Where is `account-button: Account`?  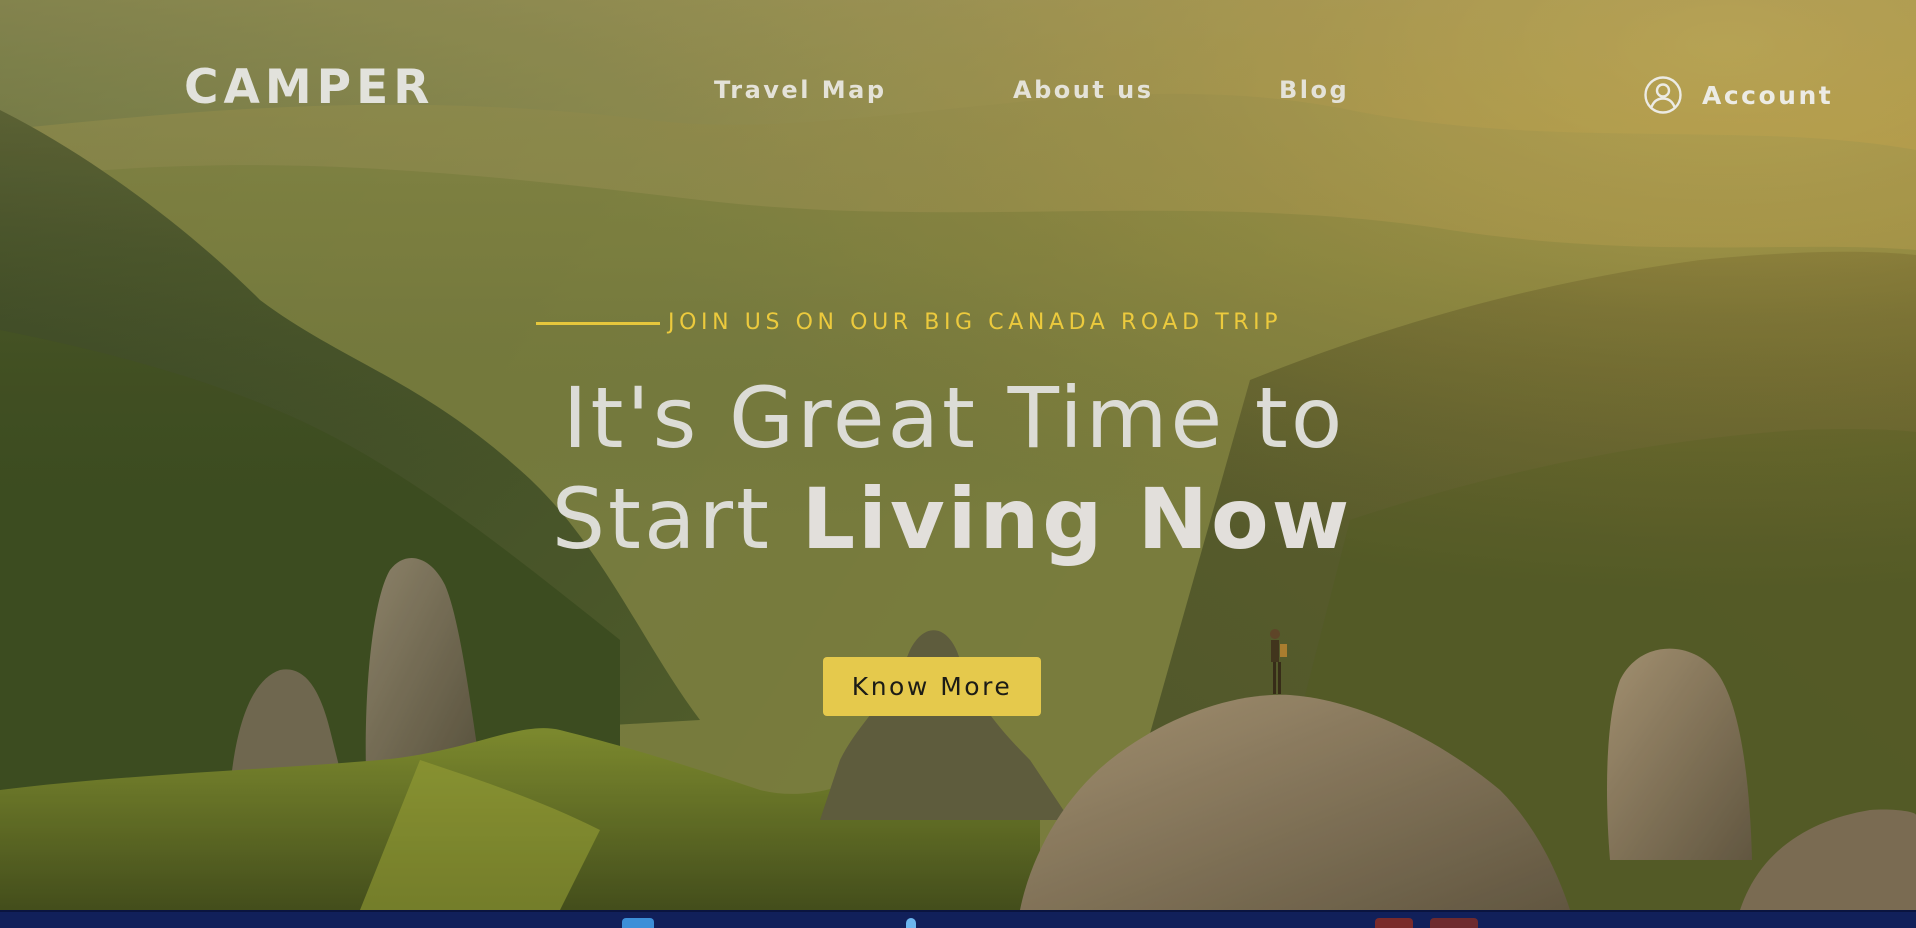 account-button: Account is located at coordinates (1738, 95).